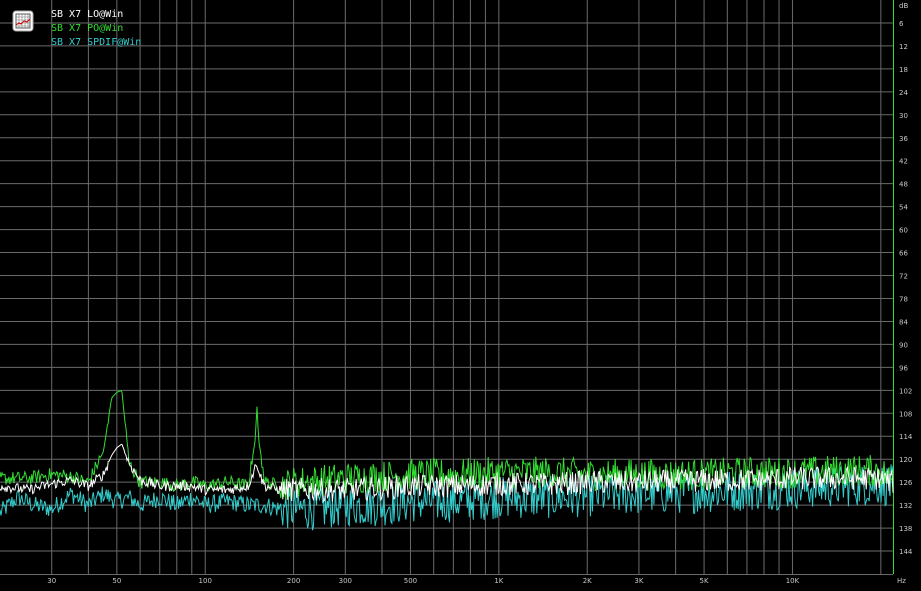 This screenshot has height=591, width=921. Describe the element at coordinates (96, 42) in the screenshot. I see `legend-entry-spdif: SB X7 SPDIF@Win` at that location.